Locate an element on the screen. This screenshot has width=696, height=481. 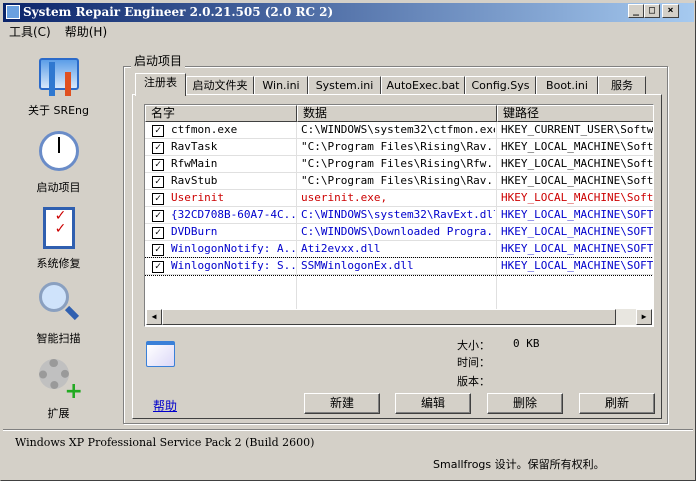
new-button: 新建 is located at coordinates (342, 403).